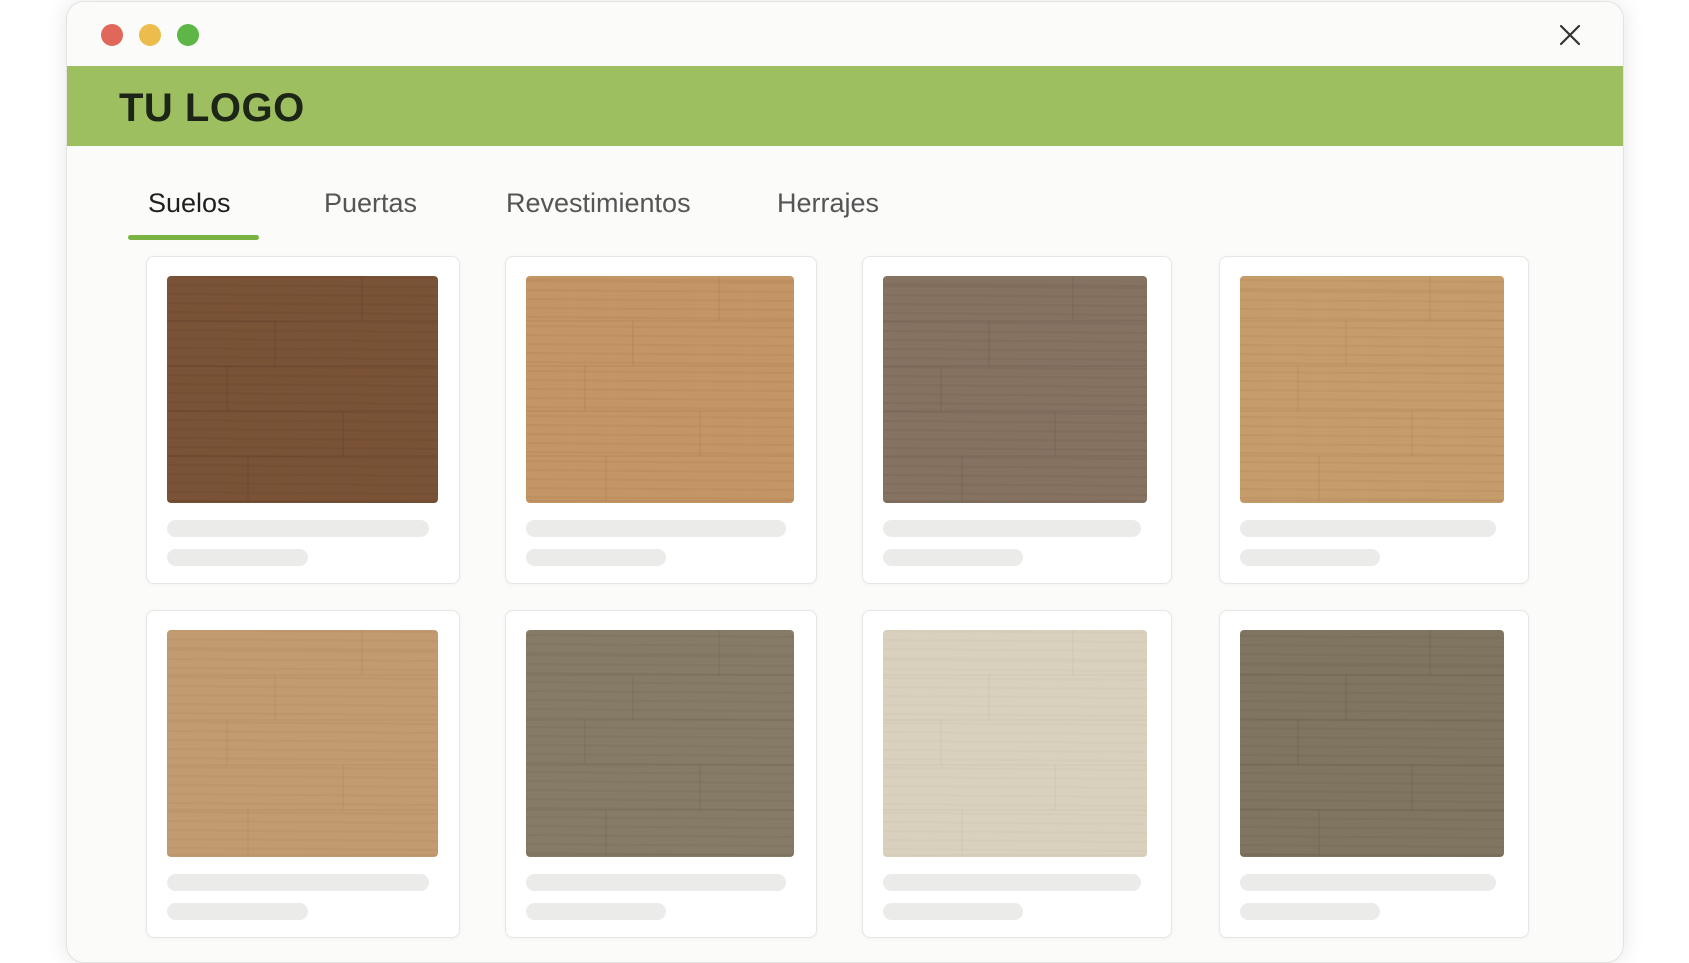 This screenshot has width=1689, height=963. What do you see at coordinates (193, 237) in the screenshot?
I see `active-tab-indicator` at bounding box center [193, 237].